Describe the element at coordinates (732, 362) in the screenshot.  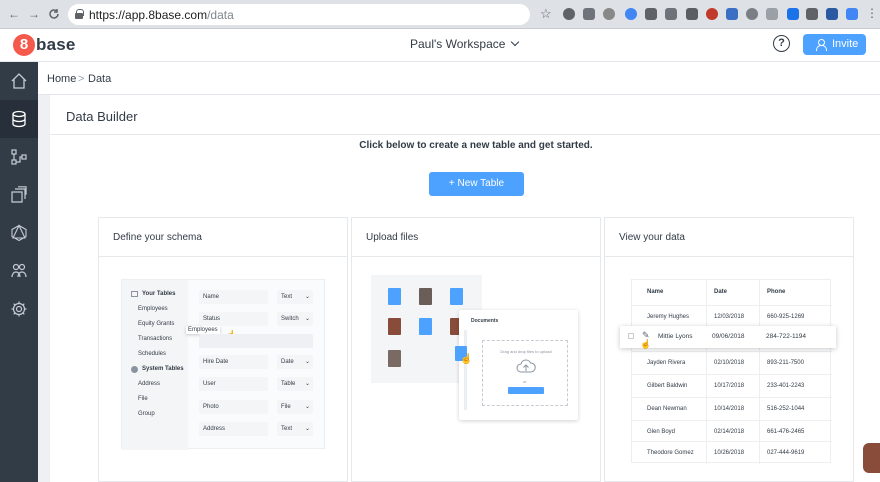
I see `table-row: Jayden Rivera 02/10/2018 893-211-7500` at that location.